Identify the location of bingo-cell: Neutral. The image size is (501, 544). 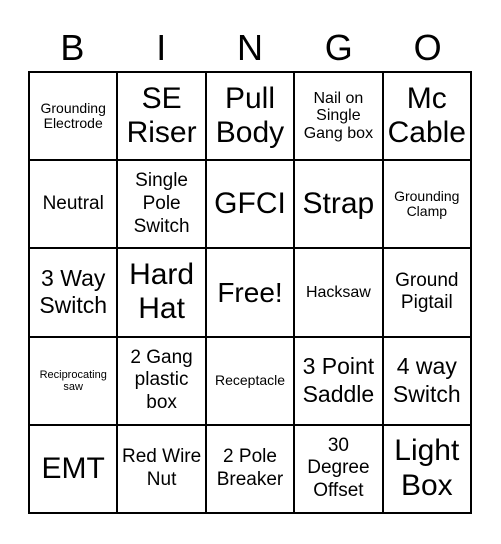
(73, 204).